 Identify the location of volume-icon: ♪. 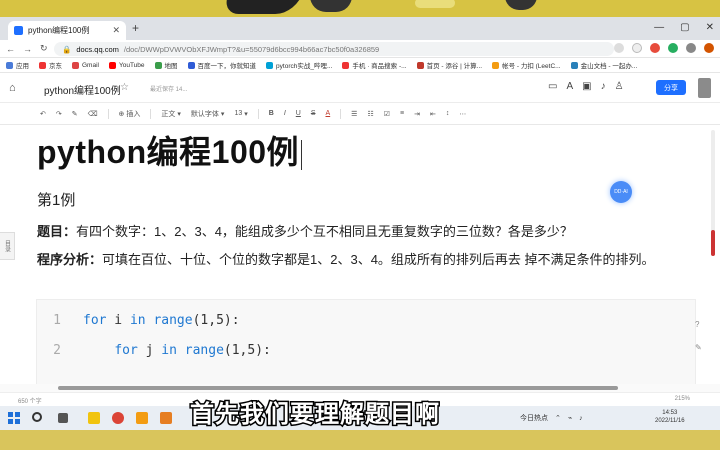
(581, 418).